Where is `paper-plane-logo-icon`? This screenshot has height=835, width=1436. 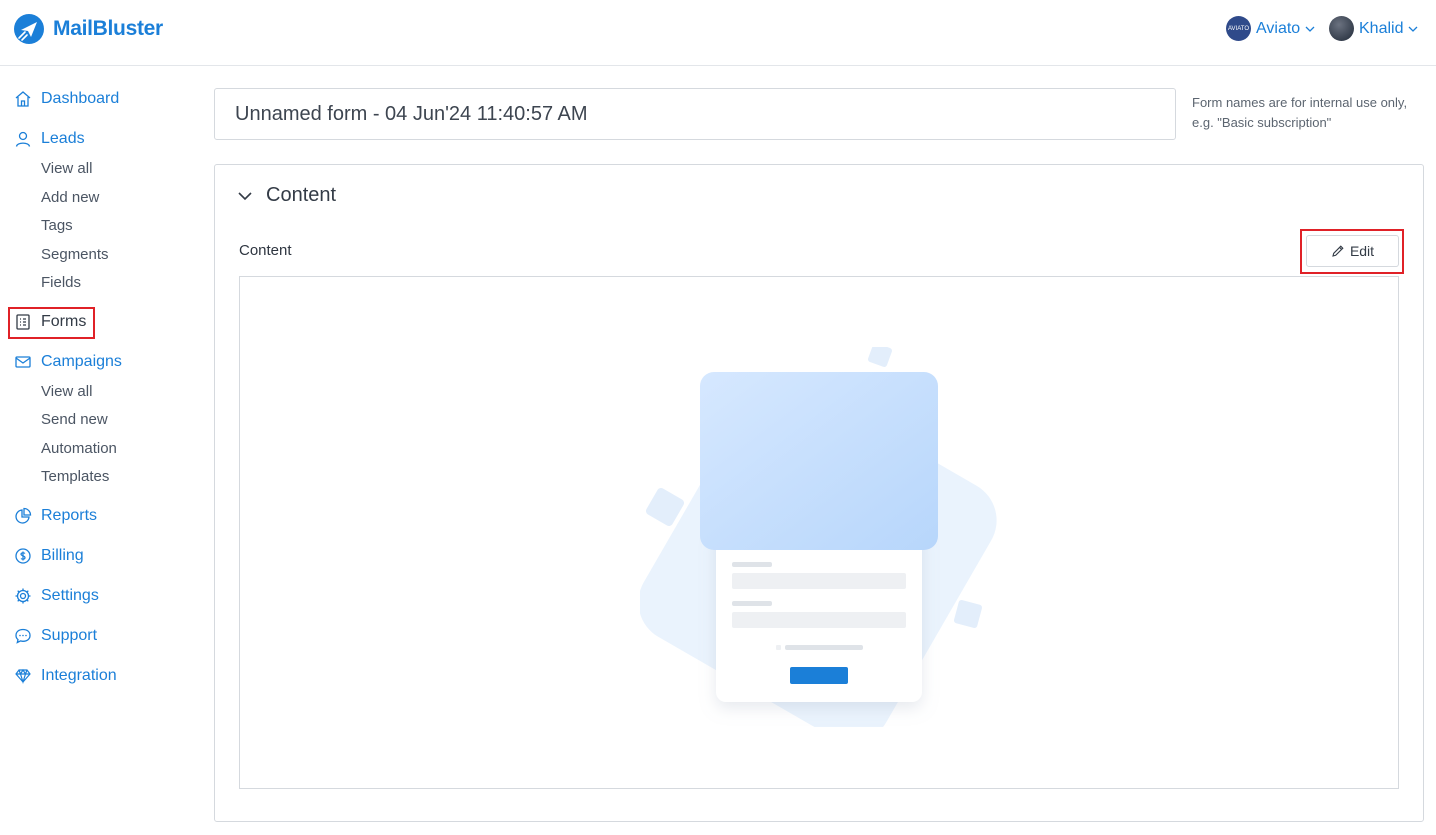 paper-plane-logo-icon is located at coordinates (29, 29).